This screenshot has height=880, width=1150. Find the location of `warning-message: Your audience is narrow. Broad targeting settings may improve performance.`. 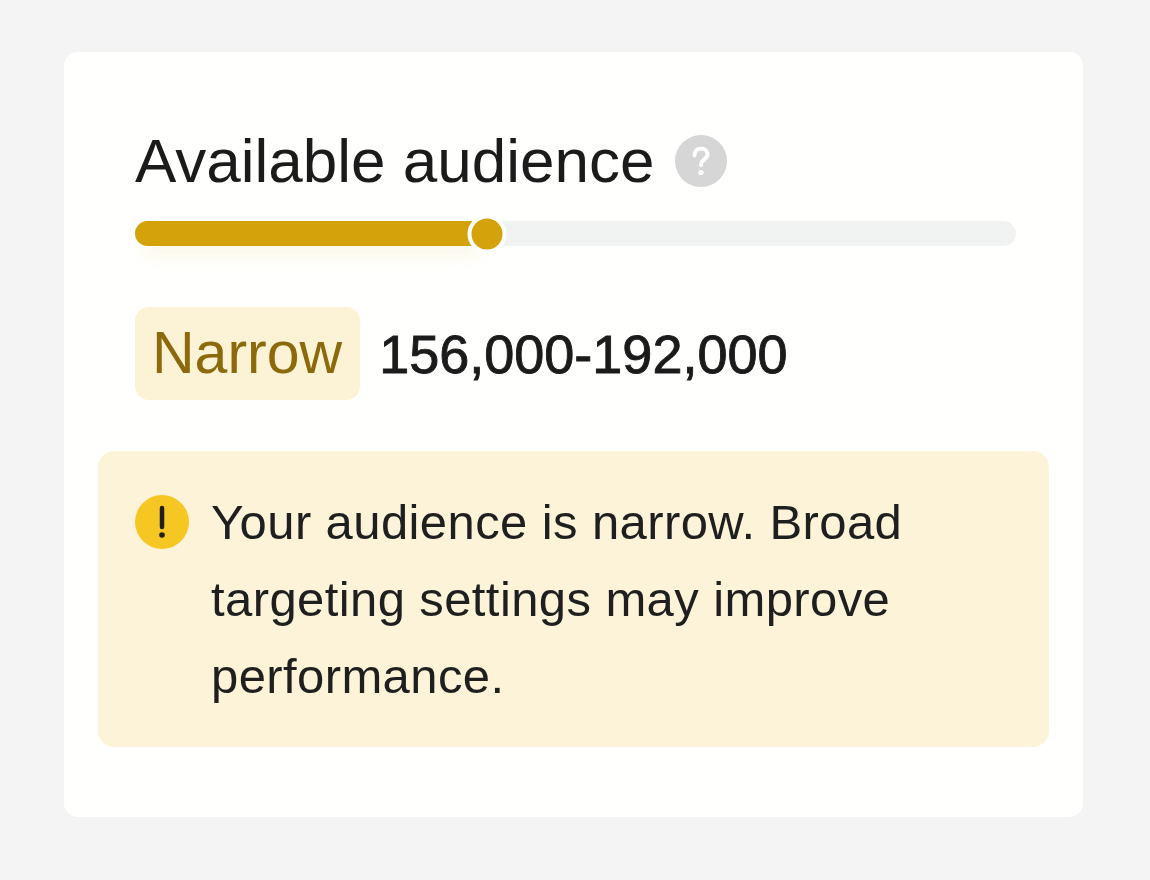

warning-message: Your audience is narrow. Broad targeting settings may improve performance. is located at coordinates (557, 599).